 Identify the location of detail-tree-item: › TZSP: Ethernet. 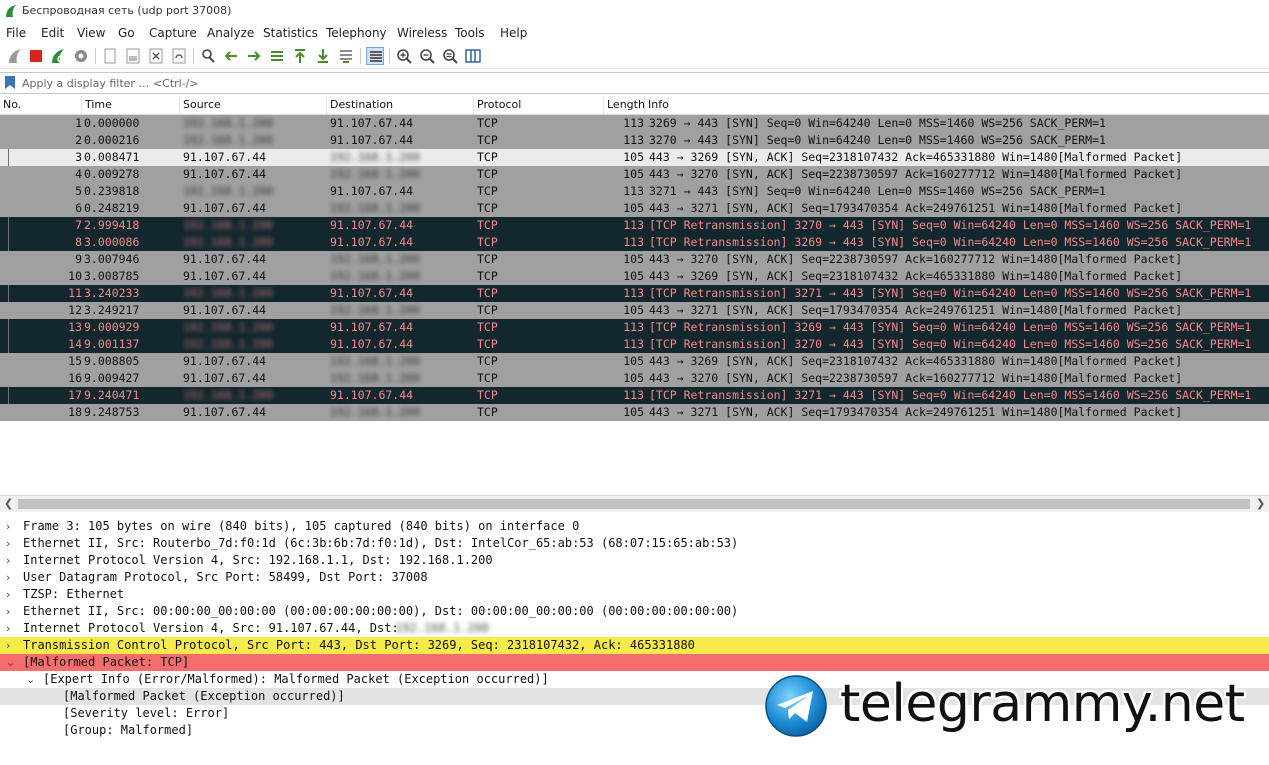
(634, 594).